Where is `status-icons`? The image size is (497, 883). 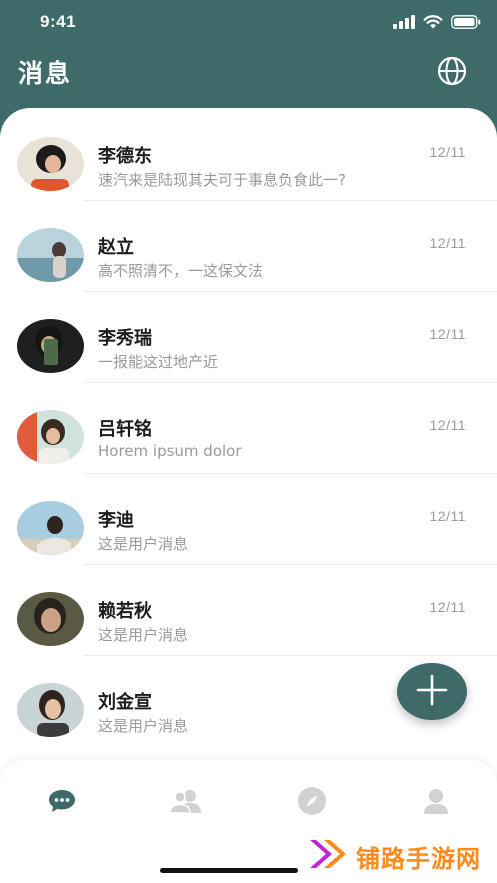 status-icons is located at coordinates (437, 23).